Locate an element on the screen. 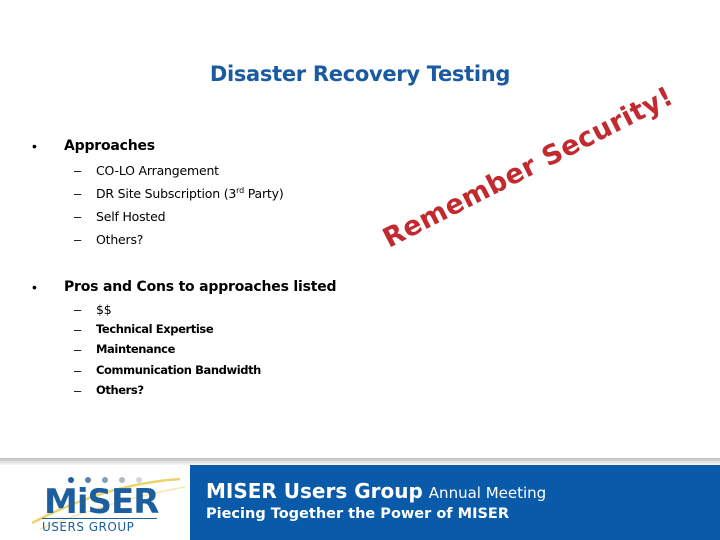 This screenshot has width=720, height=540. footer-headline-suffix: Annual Meeting is located at coordinates (487, 493).